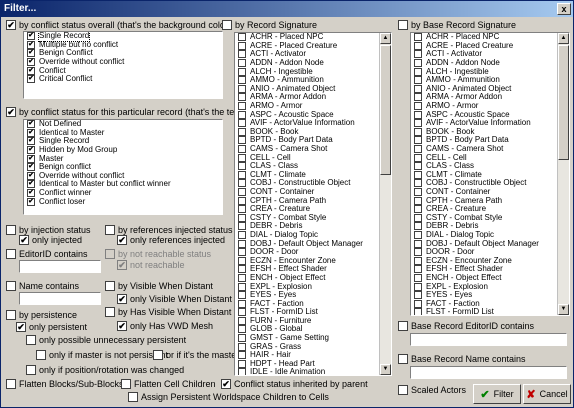 This screenshot has height=408, width=574. What do you see at coordinates (41, 315) in the screenshot?
I see `persistence-checkbox: by persistence` at bounding box center [41, 315].